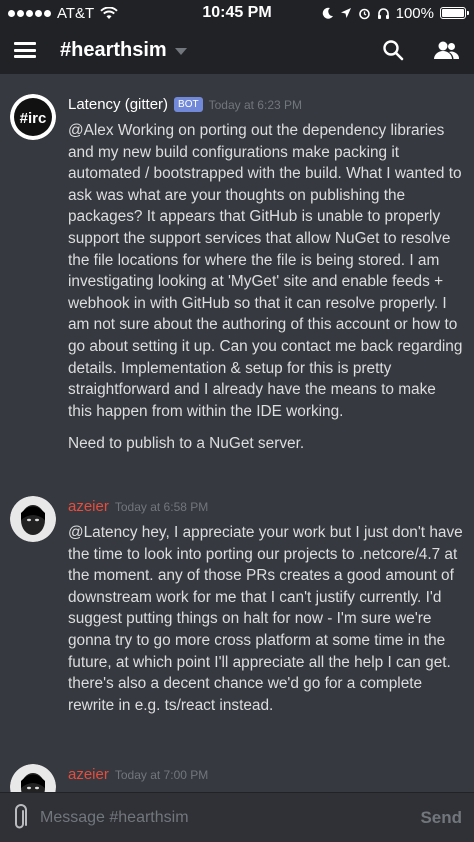 This screenshot has width=474, height=842. Describe the element at coordinates (327, 13) in the screenshot. I see `moon-icon` at that location.